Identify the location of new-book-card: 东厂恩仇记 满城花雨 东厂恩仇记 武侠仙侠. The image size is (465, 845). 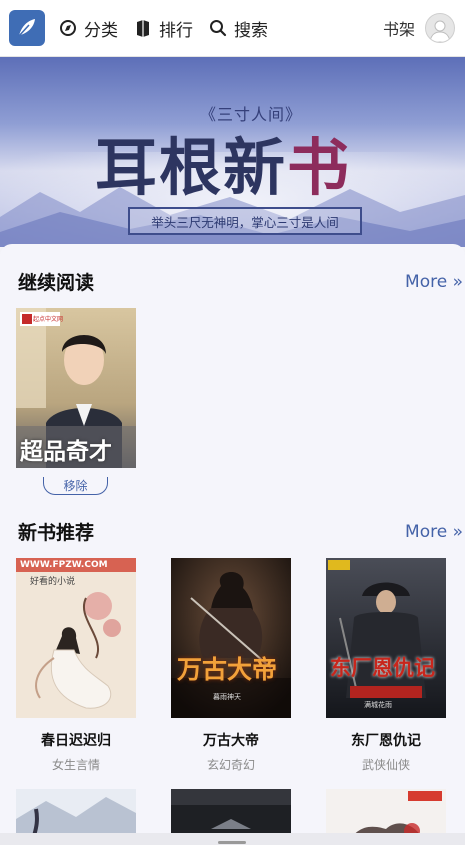
(386, 665).